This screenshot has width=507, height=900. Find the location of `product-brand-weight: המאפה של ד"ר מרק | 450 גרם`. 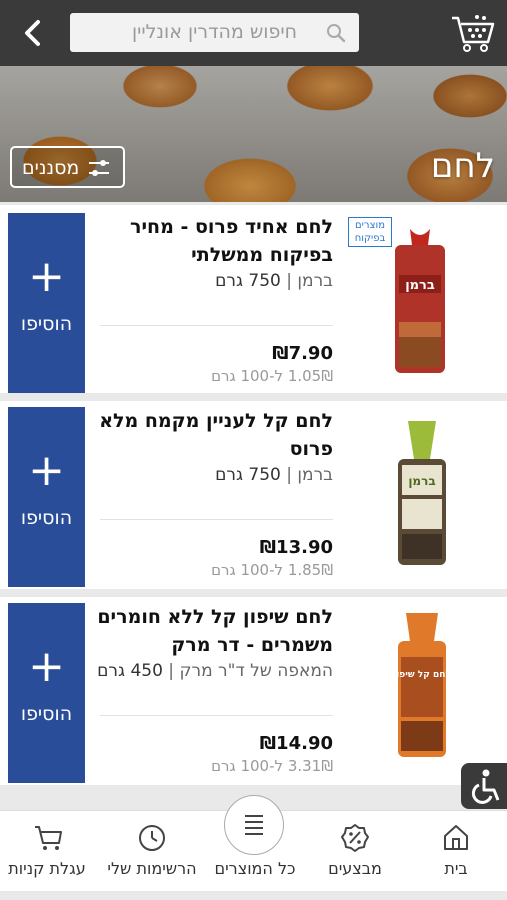

product-brand-weight: המאפה של ד"ר מרק | 450 גרם is located at coordinates (215, 671).